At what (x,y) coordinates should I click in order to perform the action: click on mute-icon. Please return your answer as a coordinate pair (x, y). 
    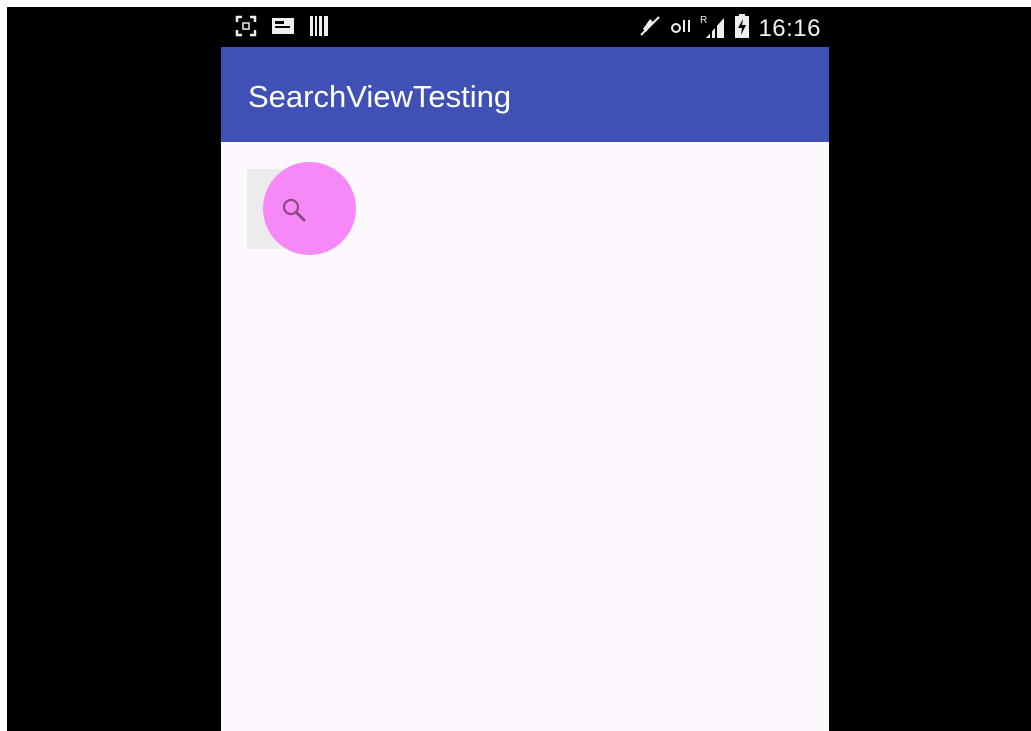
    Looking at the image, I should click on (650, 28).